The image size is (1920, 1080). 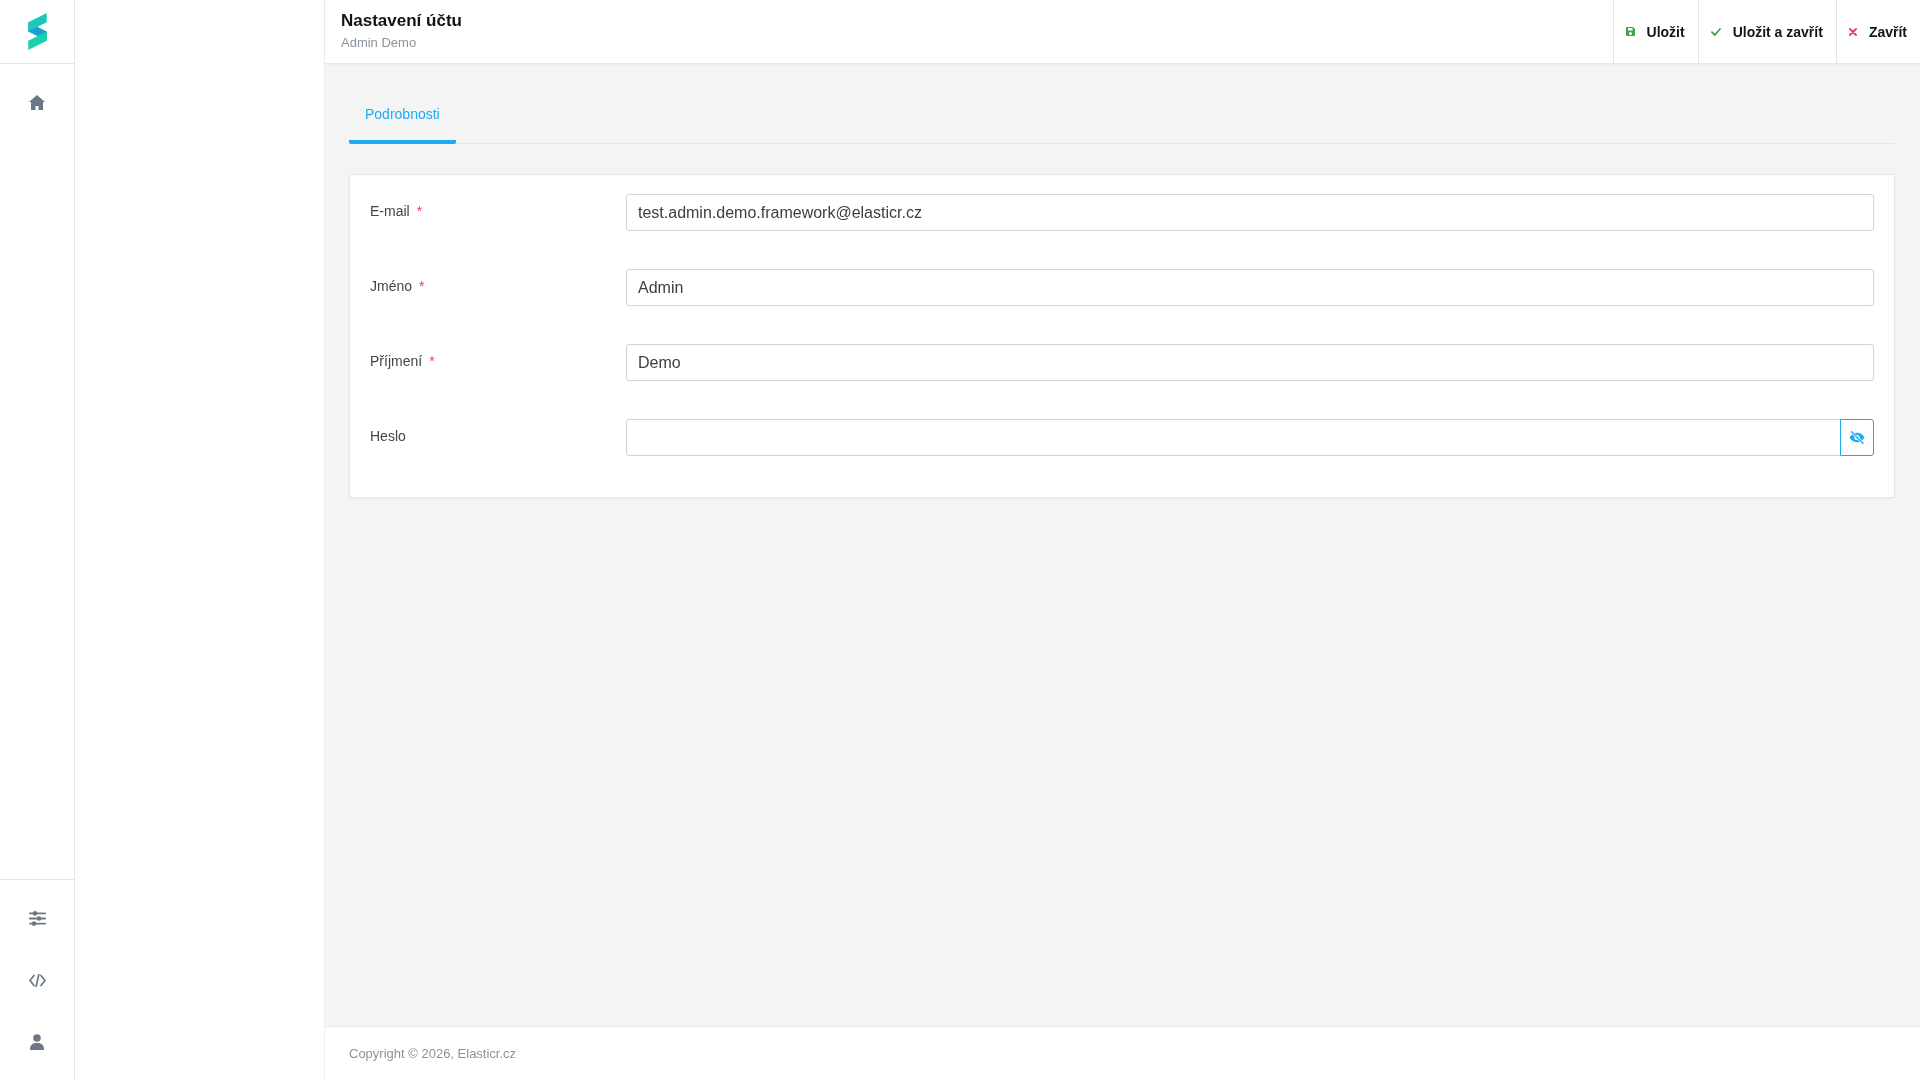 I want to click on field-label: Jméno *, so click(x=397, y=286).